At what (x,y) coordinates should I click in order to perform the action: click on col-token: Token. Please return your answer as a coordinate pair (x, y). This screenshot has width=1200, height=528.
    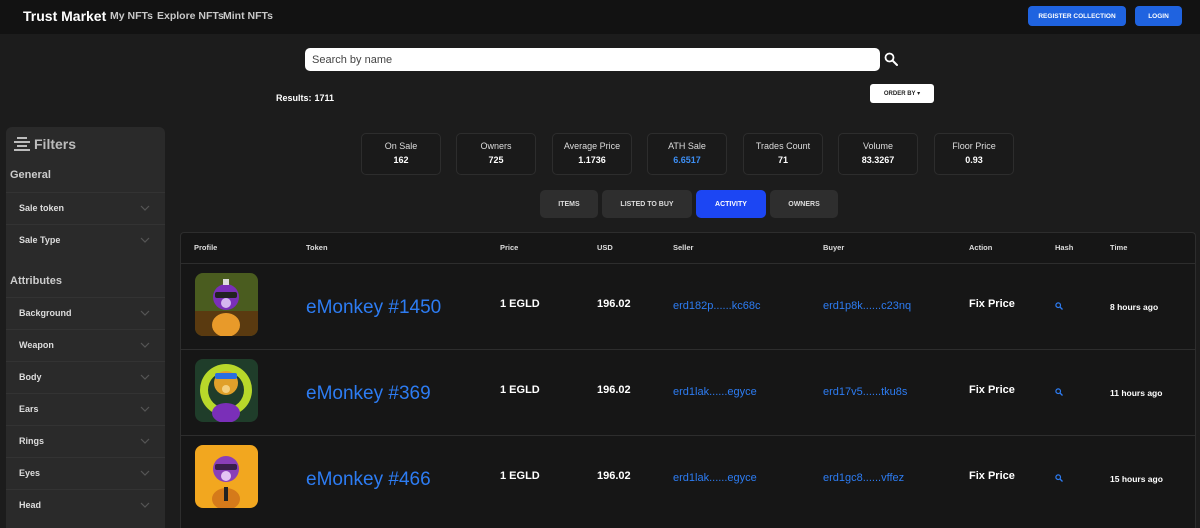
    Looking at the image, I should click on (317, 247).